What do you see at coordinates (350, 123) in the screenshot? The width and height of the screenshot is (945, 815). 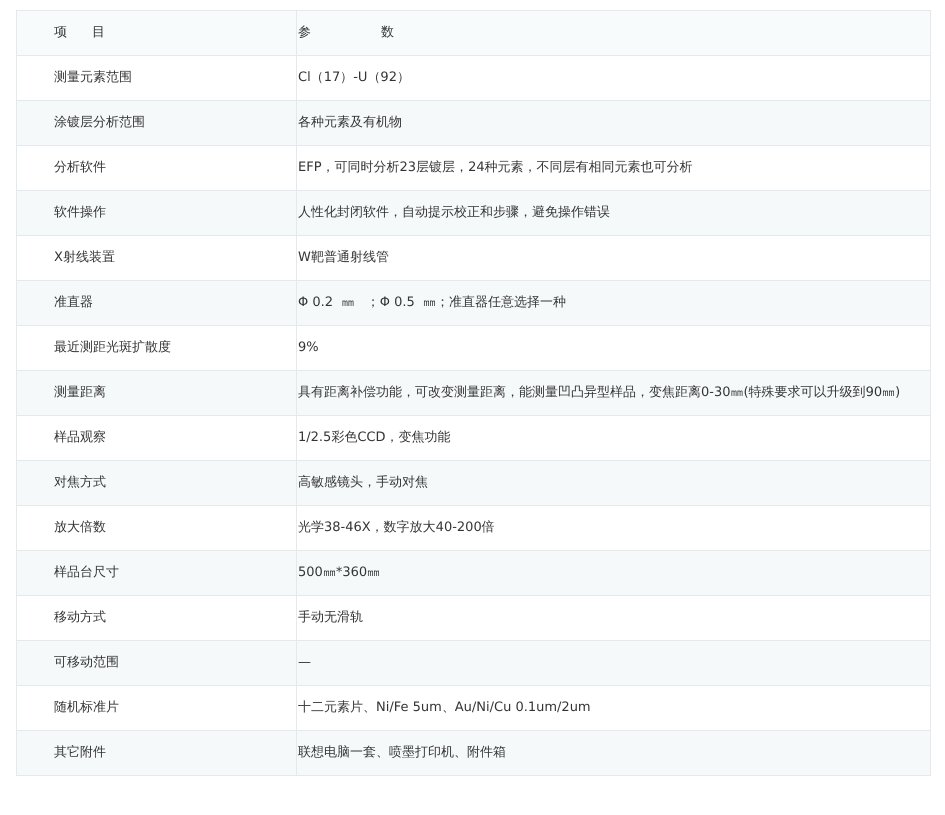 I see `table-cell-text: 各种元素及有机物` at bounding box center [350, 123].